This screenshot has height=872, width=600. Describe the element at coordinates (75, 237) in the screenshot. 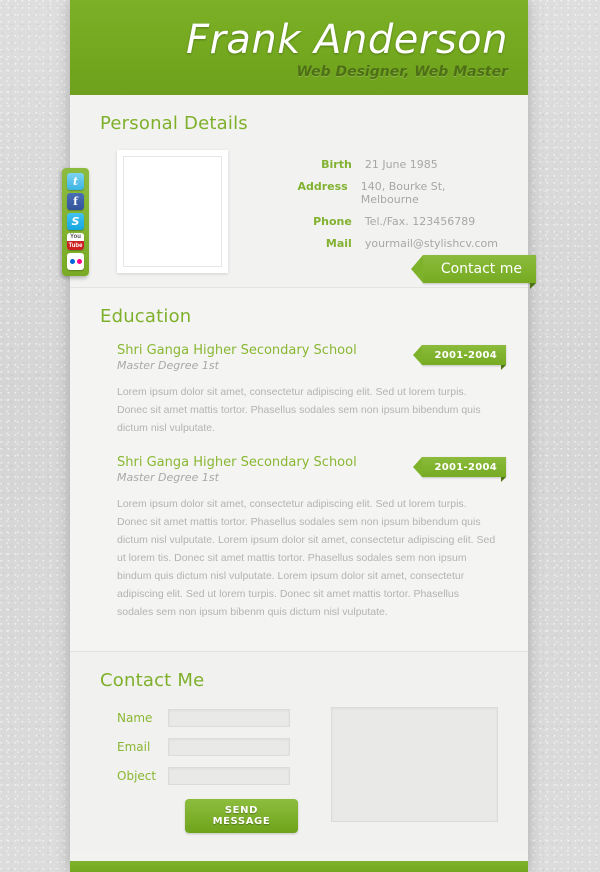

I see `youtube-glyph-top: You` at that location.